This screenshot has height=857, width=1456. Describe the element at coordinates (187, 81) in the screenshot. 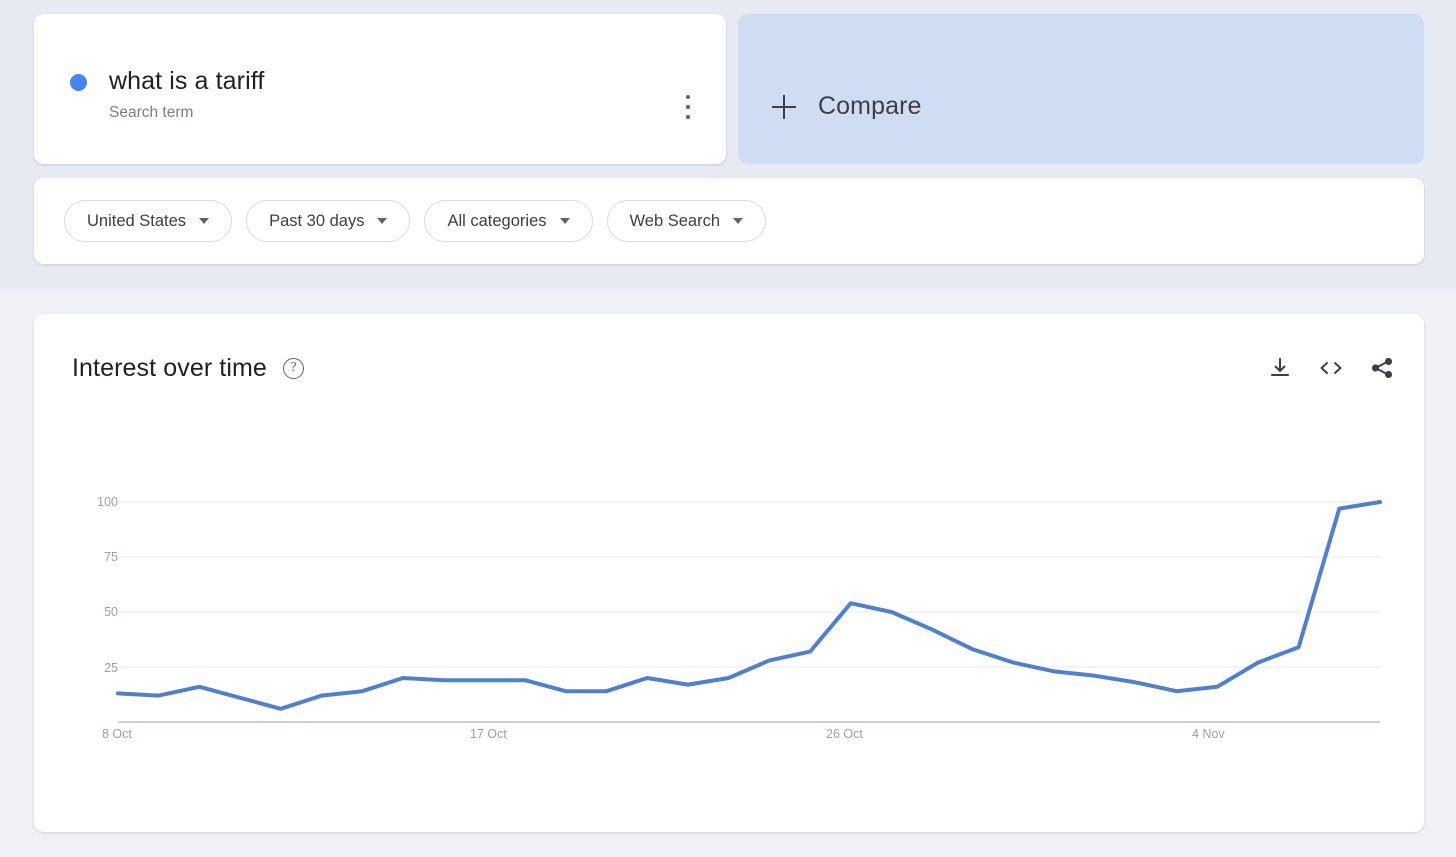

I see `search-term-label: what is a tariff` at that location.